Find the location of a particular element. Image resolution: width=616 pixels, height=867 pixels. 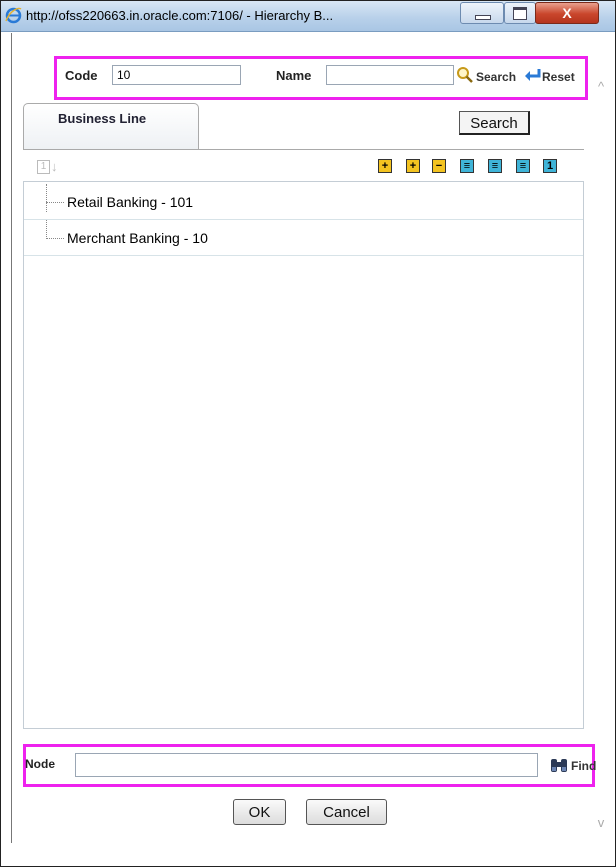

tree-node: Merchant Banking - 10 is located at coordinates (303, 238).